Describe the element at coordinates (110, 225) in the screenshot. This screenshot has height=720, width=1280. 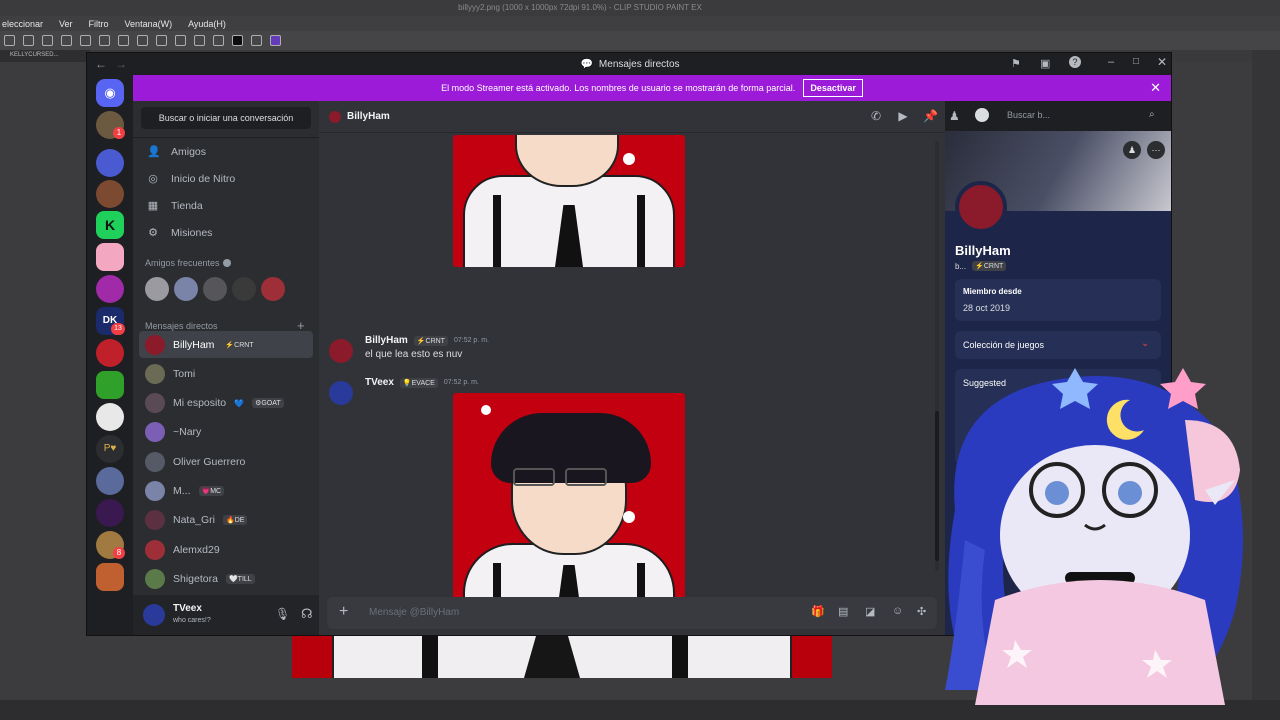
I see `server-icon-k: K` at that location.